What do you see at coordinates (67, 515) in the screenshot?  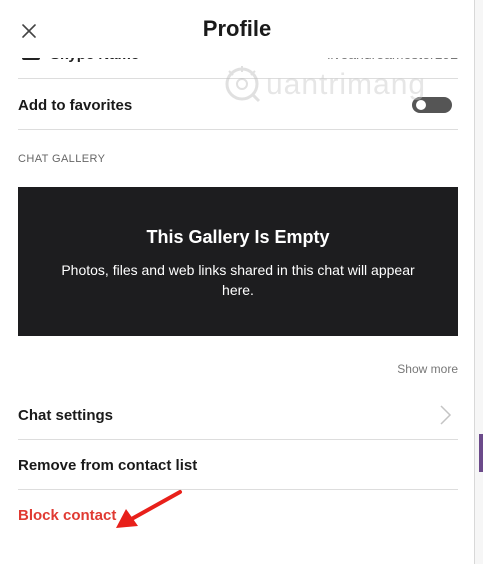 I see `block-contact-item: Block contact` at bounding box center [67, 515].